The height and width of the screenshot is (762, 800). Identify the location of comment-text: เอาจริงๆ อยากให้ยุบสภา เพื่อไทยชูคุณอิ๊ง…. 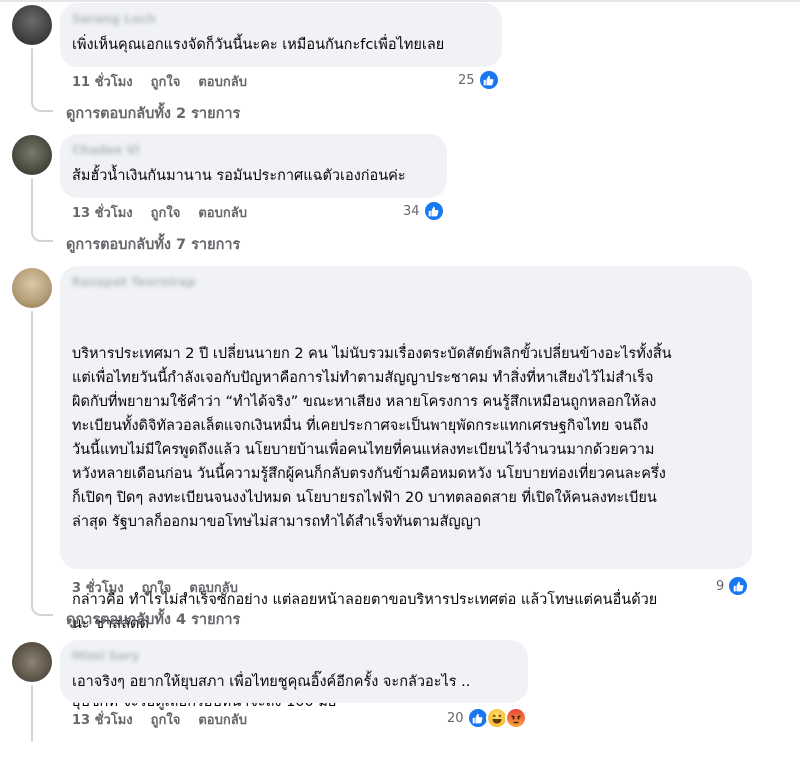
(271, 682).